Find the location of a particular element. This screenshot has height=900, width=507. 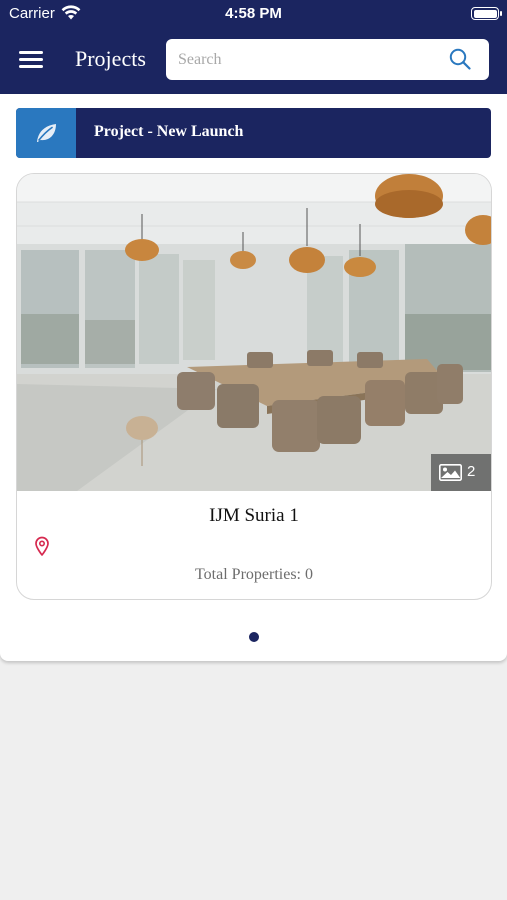

total-properties: Total Properties: 0 is located at coordinates (254, 574).